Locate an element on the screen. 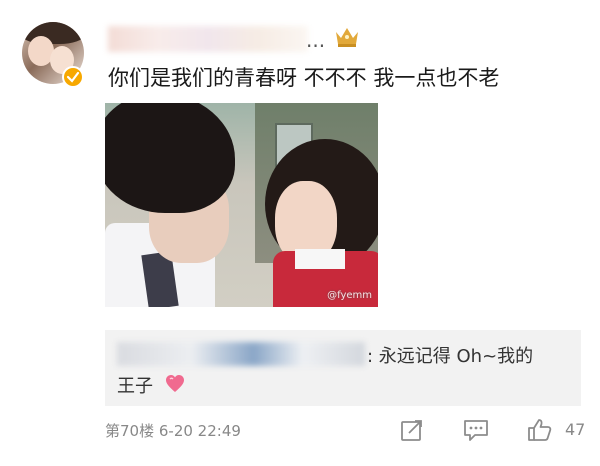 The image size is (600, 466). verified-badge-icon is located at coordinates (73, 77).